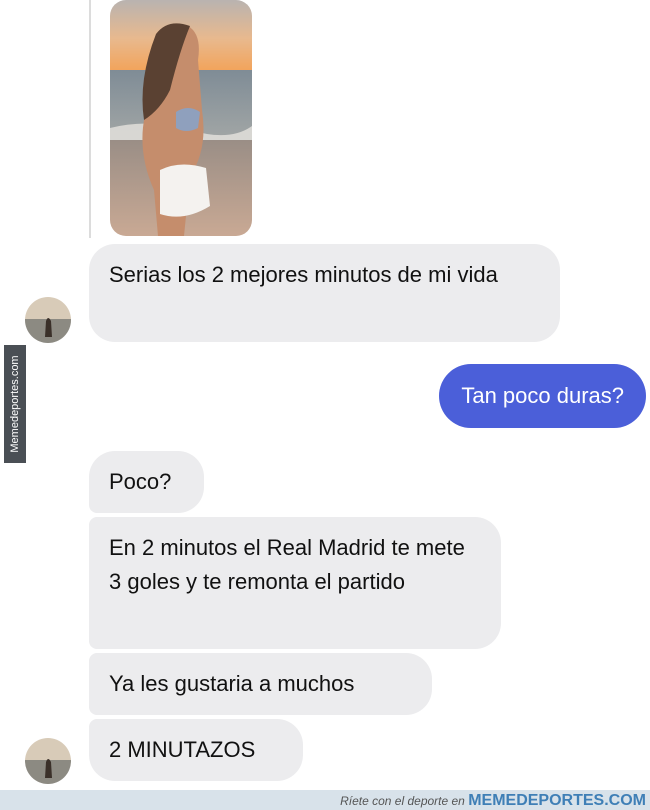  I want to click on received-message-bubble: 2 MINUTAZOS, so click(196, 750).